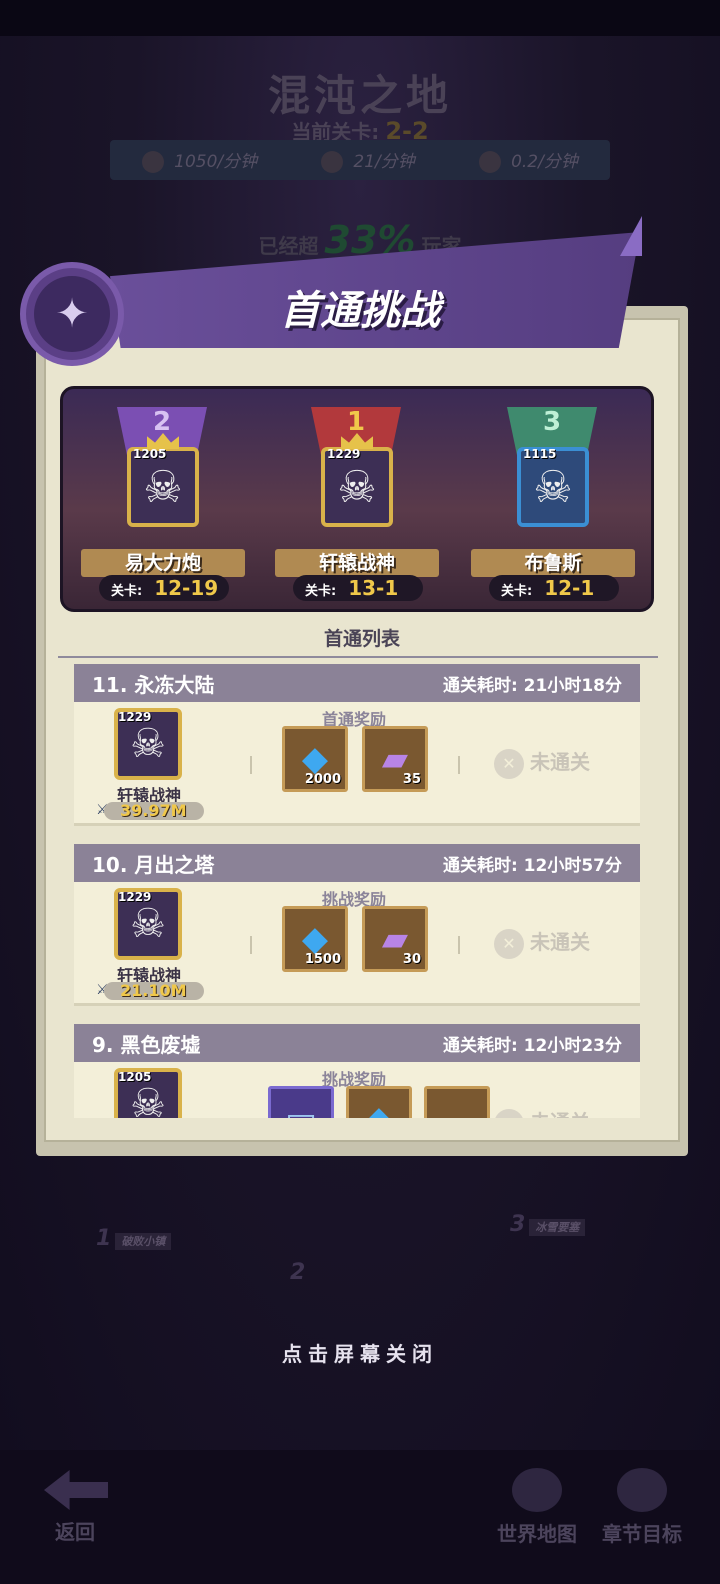  I want to click on rate-potion: 21/分钟, so click(368, 160).